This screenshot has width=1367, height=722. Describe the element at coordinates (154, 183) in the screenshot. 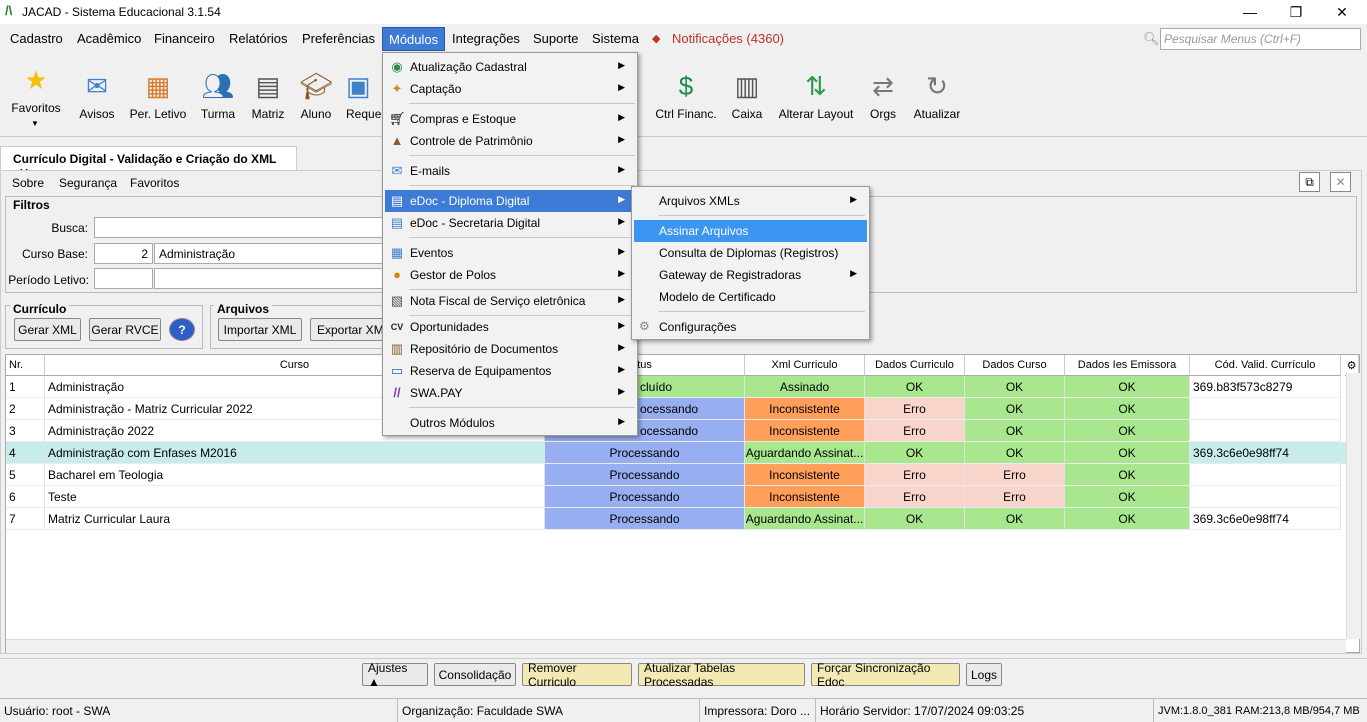

I see `submenu-favoritos: Favoritos` at that location.